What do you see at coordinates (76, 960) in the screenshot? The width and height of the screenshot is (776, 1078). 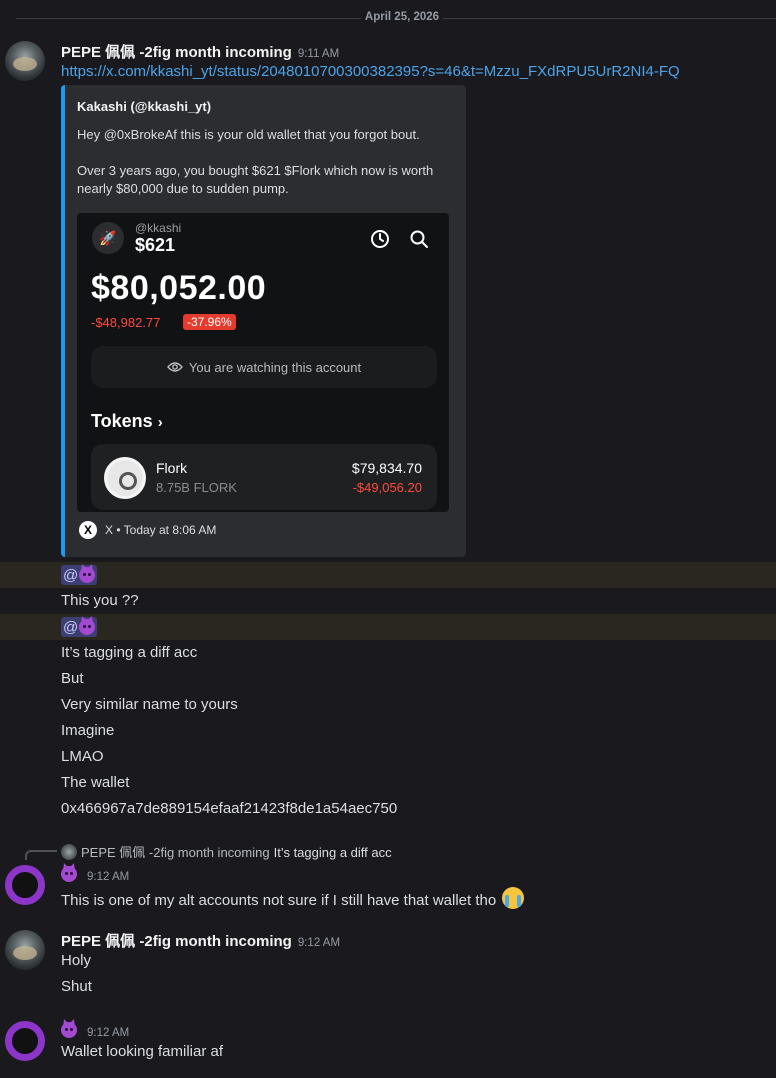 I see `message-line: Holy` at bounding box center [76, 960].